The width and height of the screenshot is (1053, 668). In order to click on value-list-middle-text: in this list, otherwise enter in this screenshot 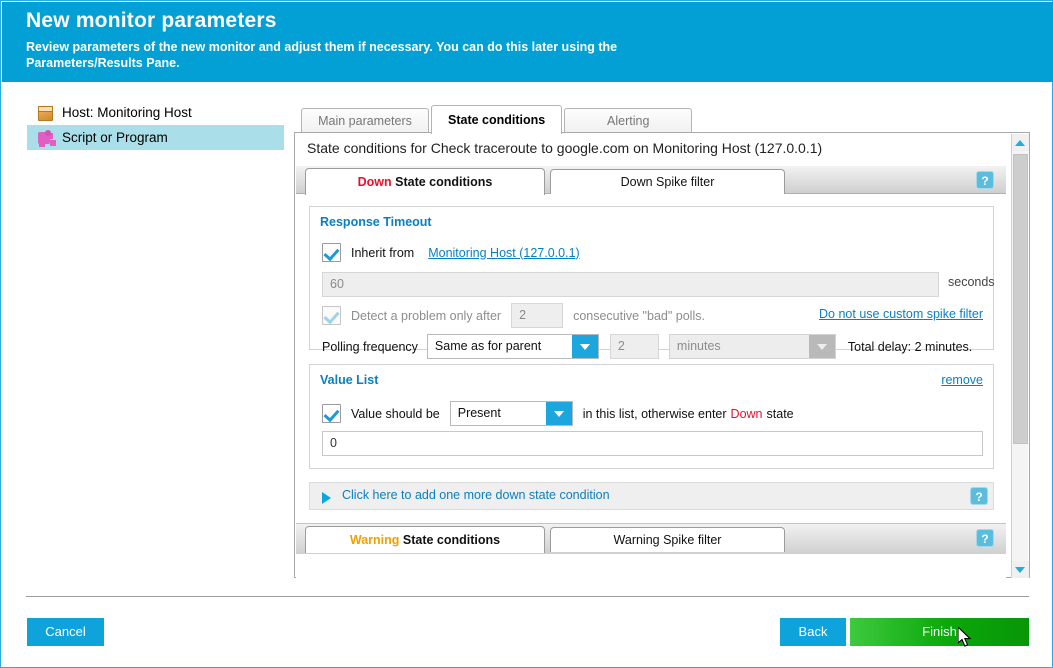, I will do `click(654, 413)`.